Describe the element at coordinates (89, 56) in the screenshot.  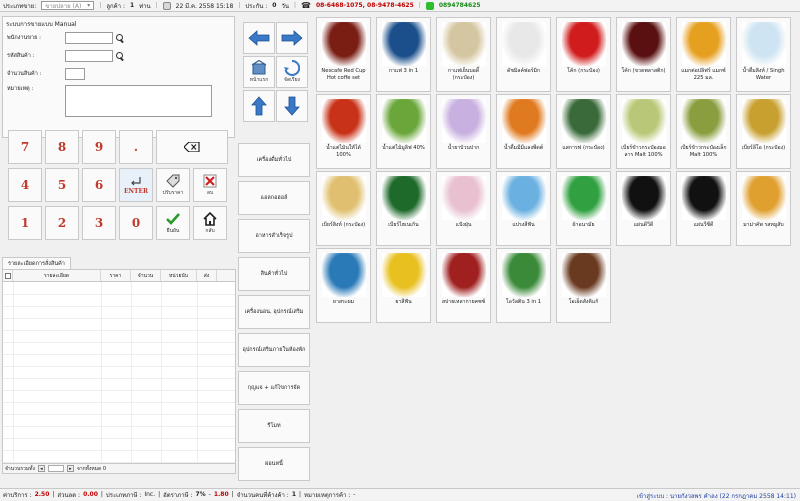
I see `product-code-field` at that location.